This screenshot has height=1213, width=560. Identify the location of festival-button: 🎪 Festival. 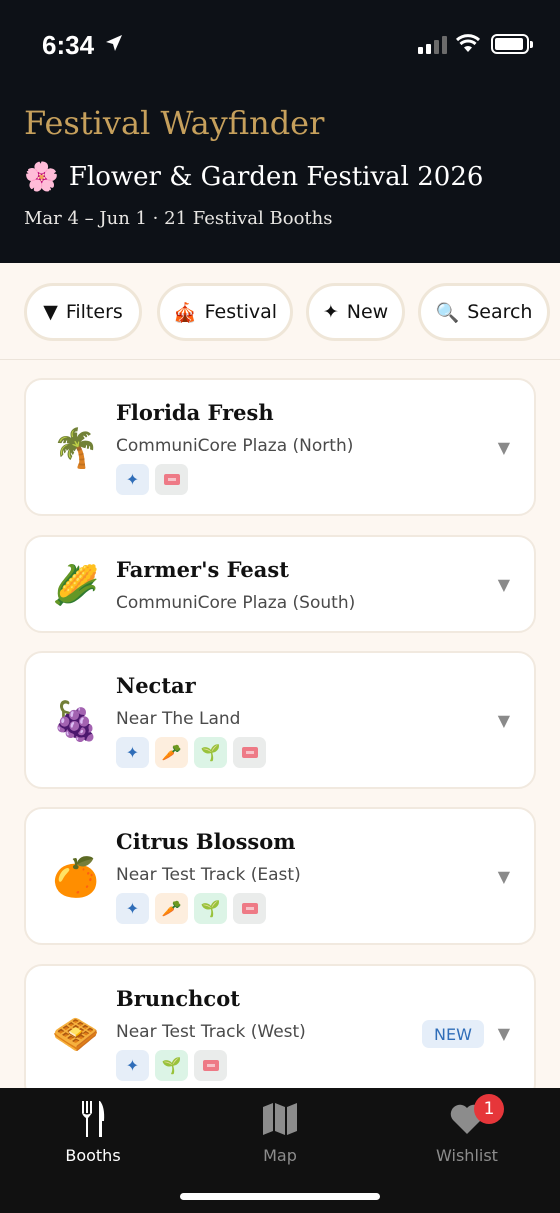
(225, 312).